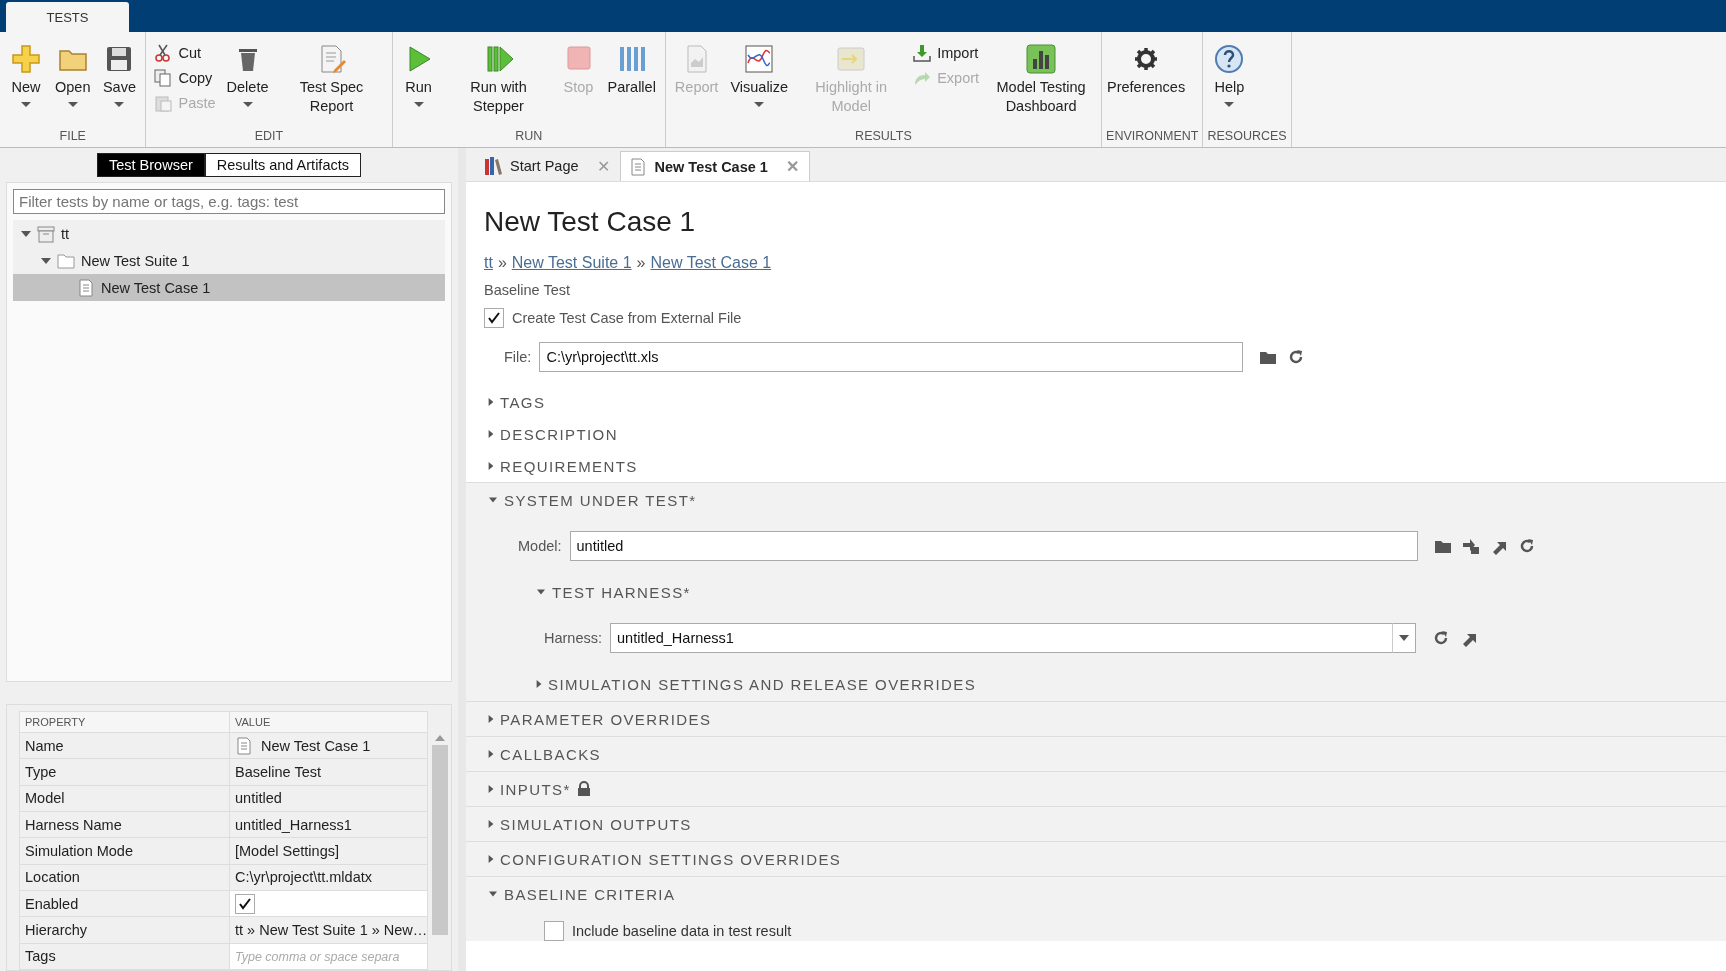 The width and height of the screenshot is (1726, 971). What do you see at coordinates (561, 466) in the screenshot?
I see `section-header: REQUIREMENTS` at bounding box center [561, 466].